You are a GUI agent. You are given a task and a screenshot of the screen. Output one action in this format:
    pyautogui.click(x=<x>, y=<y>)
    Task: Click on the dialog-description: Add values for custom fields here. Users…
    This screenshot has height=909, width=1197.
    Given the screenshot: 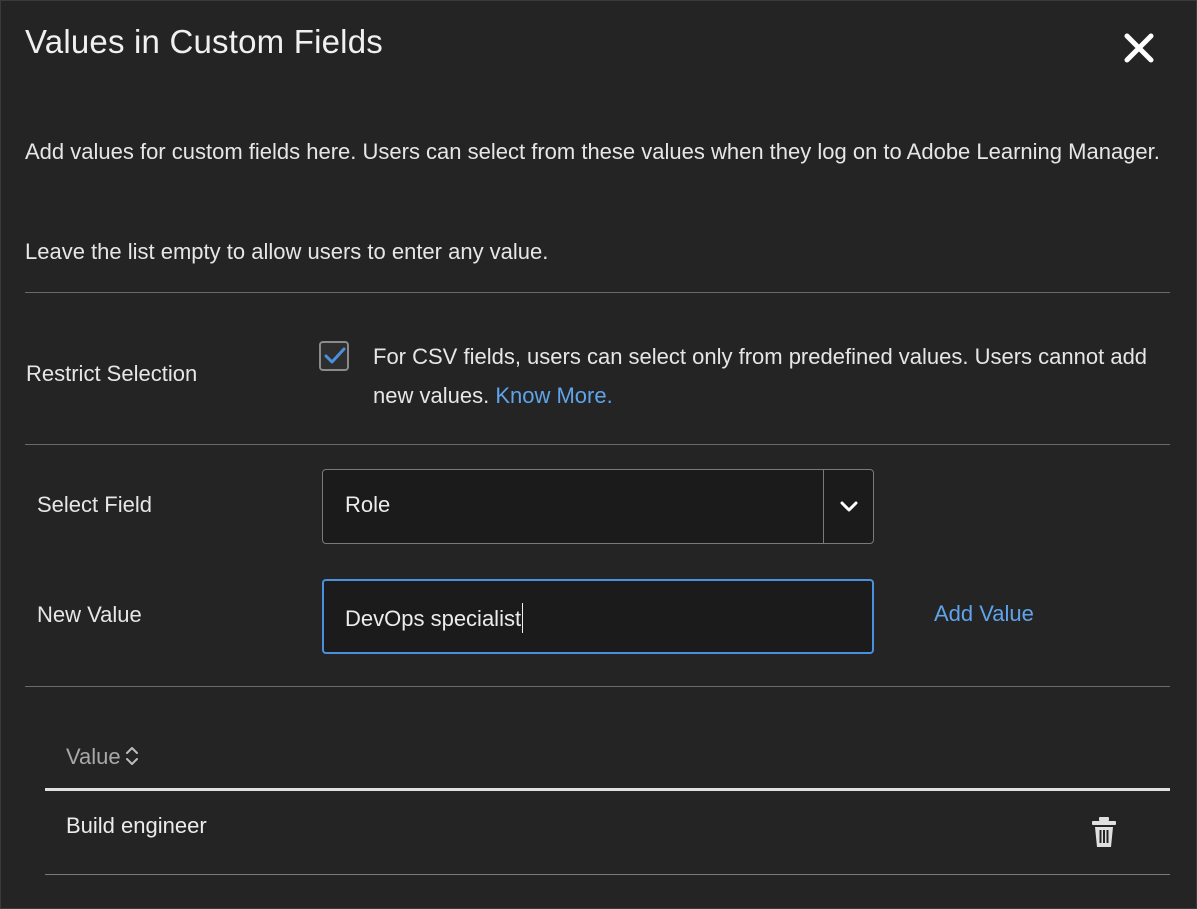 What is the action you would take?
    pyautogui.click(x=592, y=151)
    